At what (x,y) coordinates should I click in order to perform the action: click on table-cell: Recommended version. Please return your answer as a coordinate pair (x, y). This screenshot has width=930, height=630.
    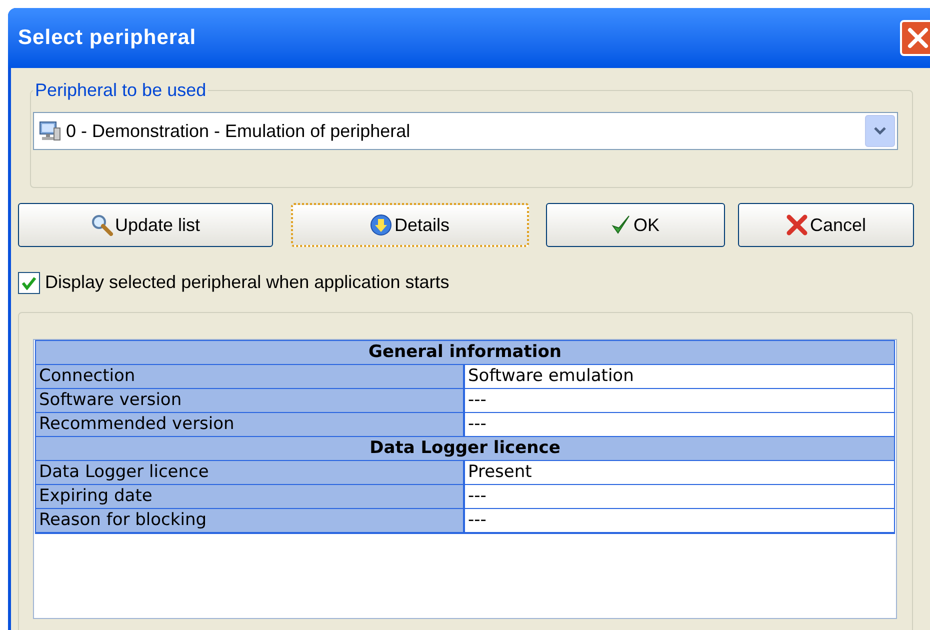
    Looking at the image, I should click on (250, 424).